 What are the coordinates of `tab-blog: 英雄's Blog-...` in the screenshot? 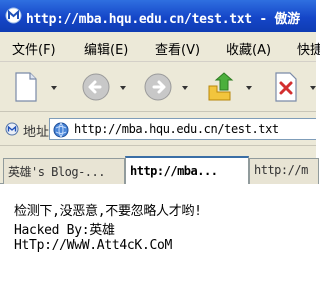 It's located at (64, 171).